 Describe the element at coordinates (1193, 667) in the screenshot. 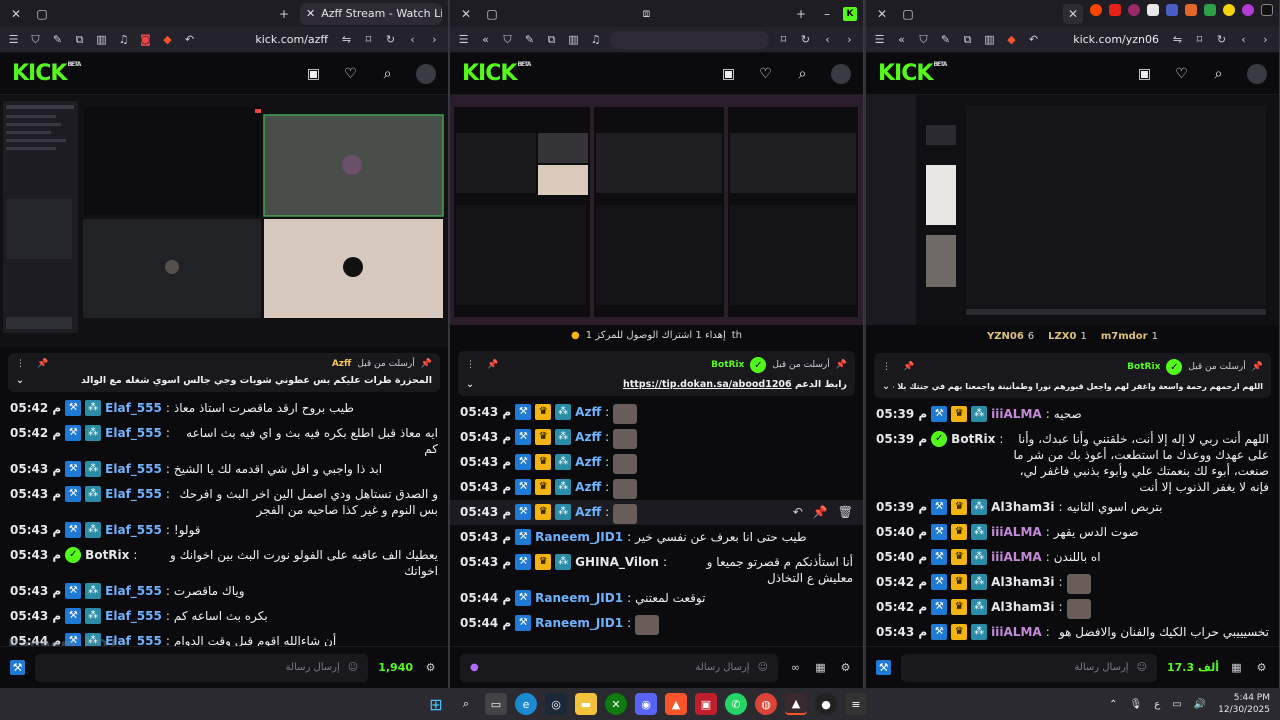

I see `channel-points: 17.3 ألف` at that location.